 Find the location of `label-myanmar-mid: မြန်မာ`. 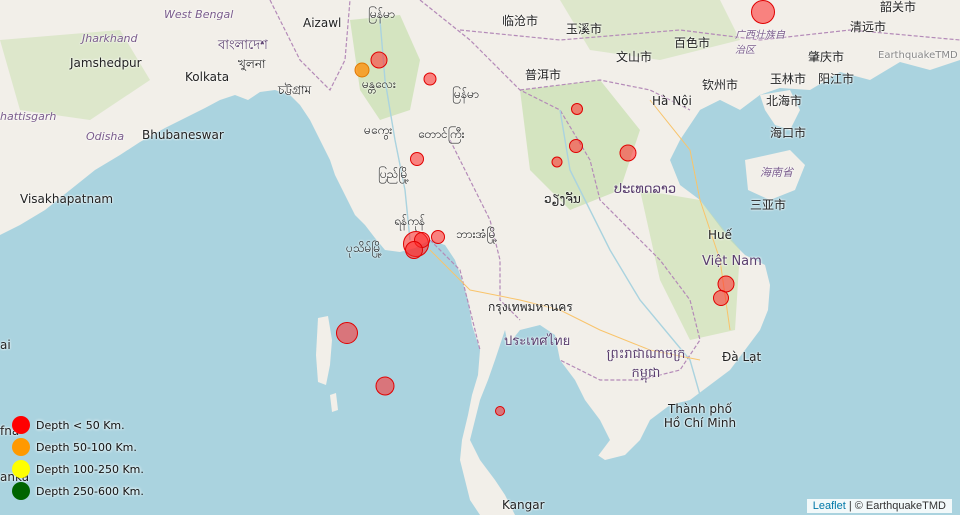

label-myanmar-mid: မြန်မာ is located at coordinates (465, 94).